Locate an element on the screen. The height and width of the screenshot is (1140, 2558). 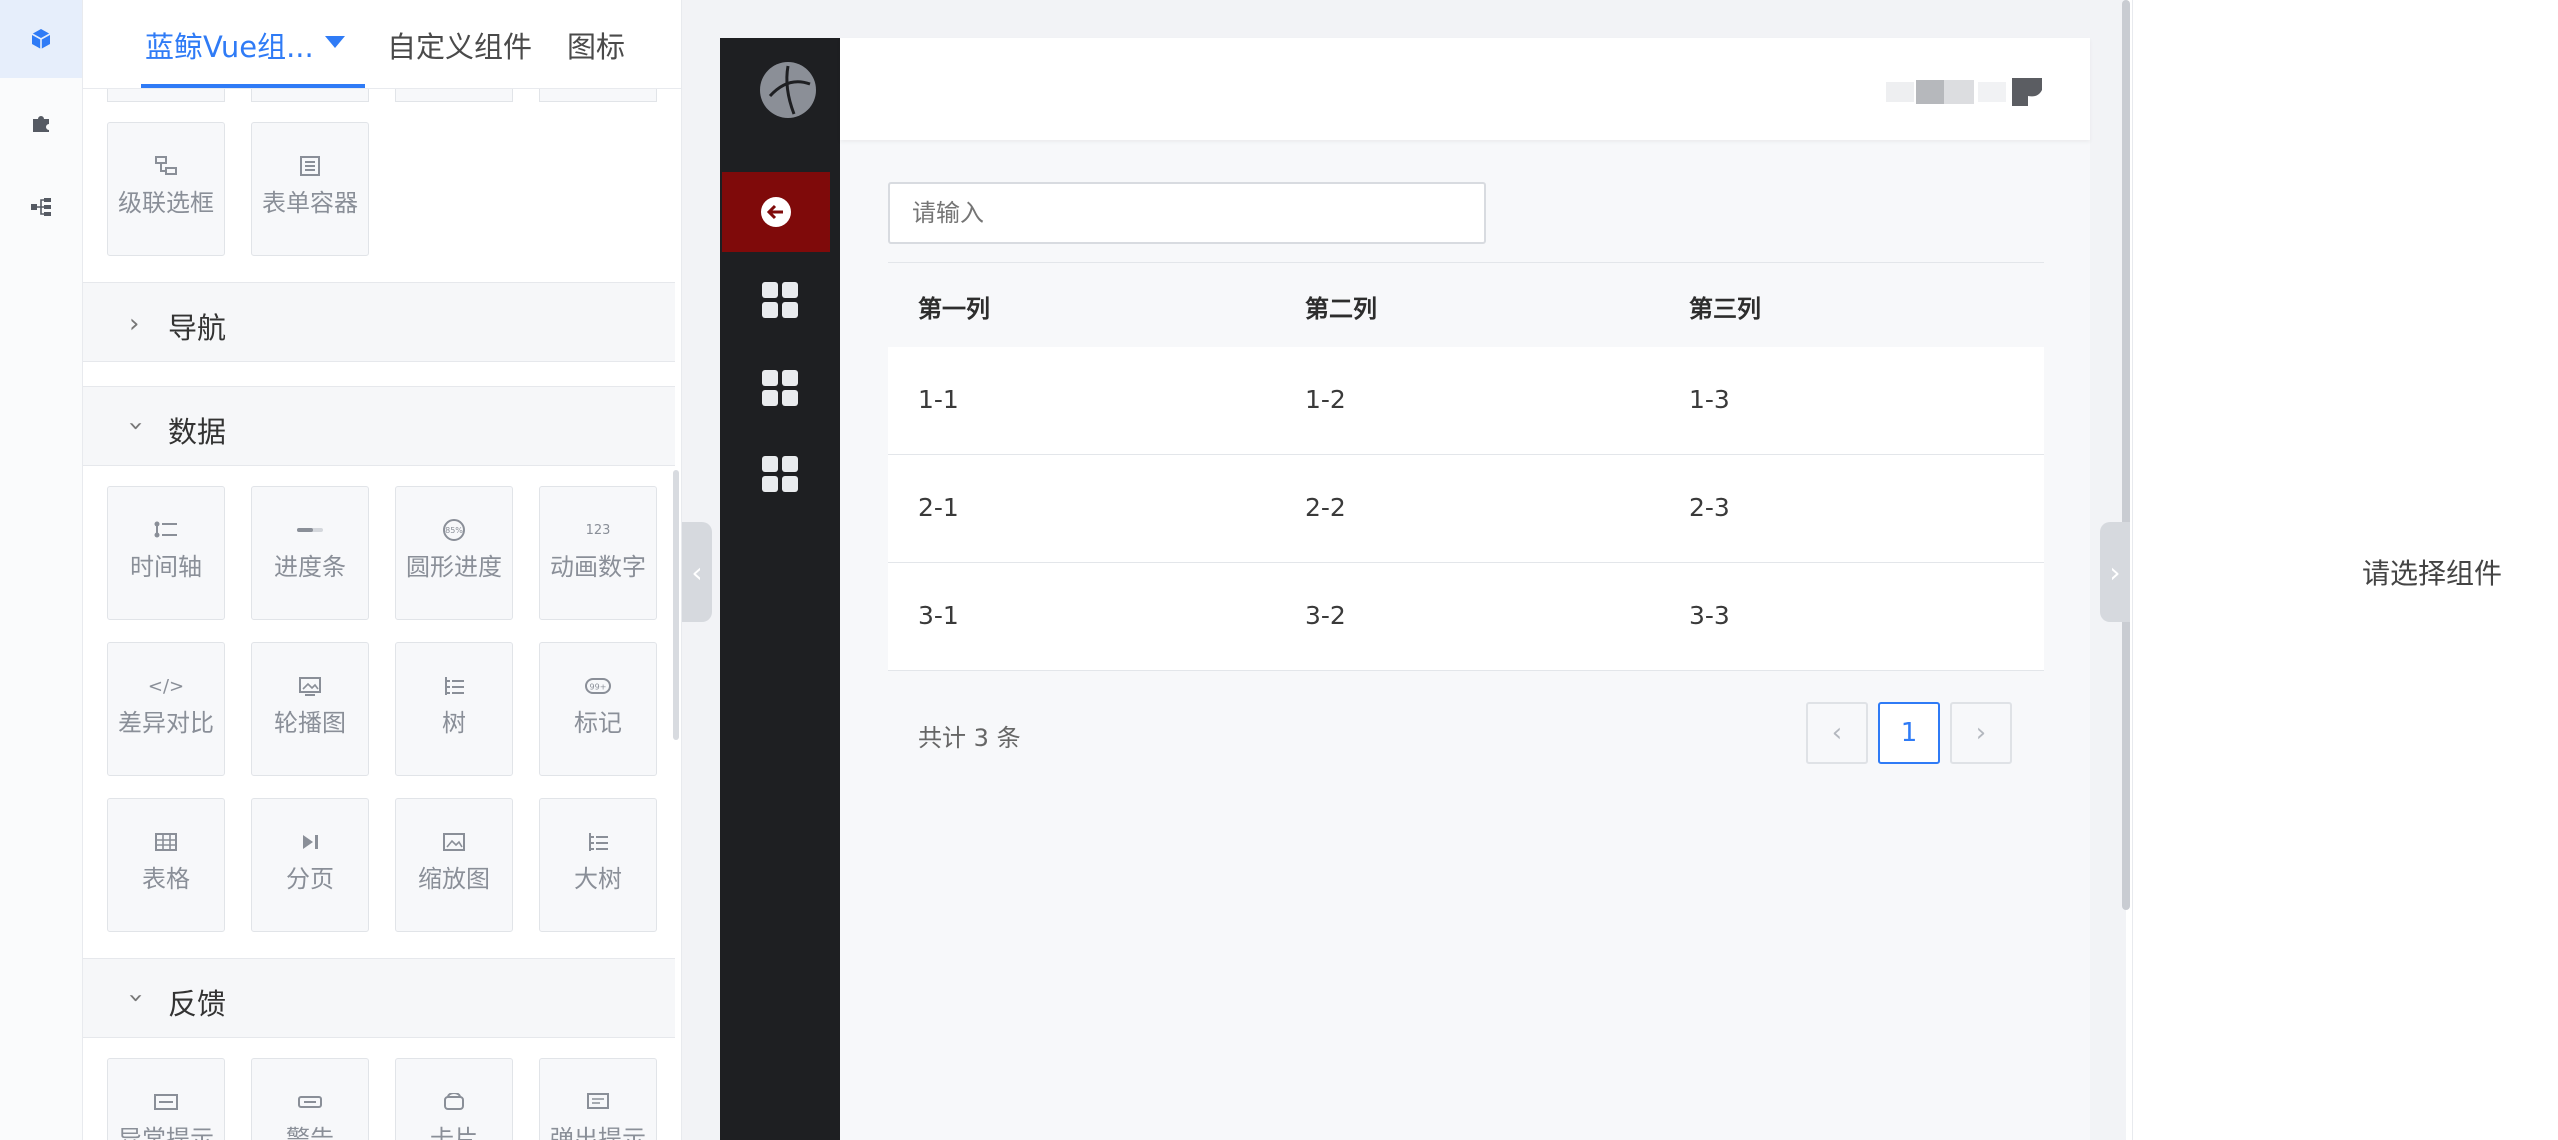
section-title: 数据 is located at coordinates (197, 432).